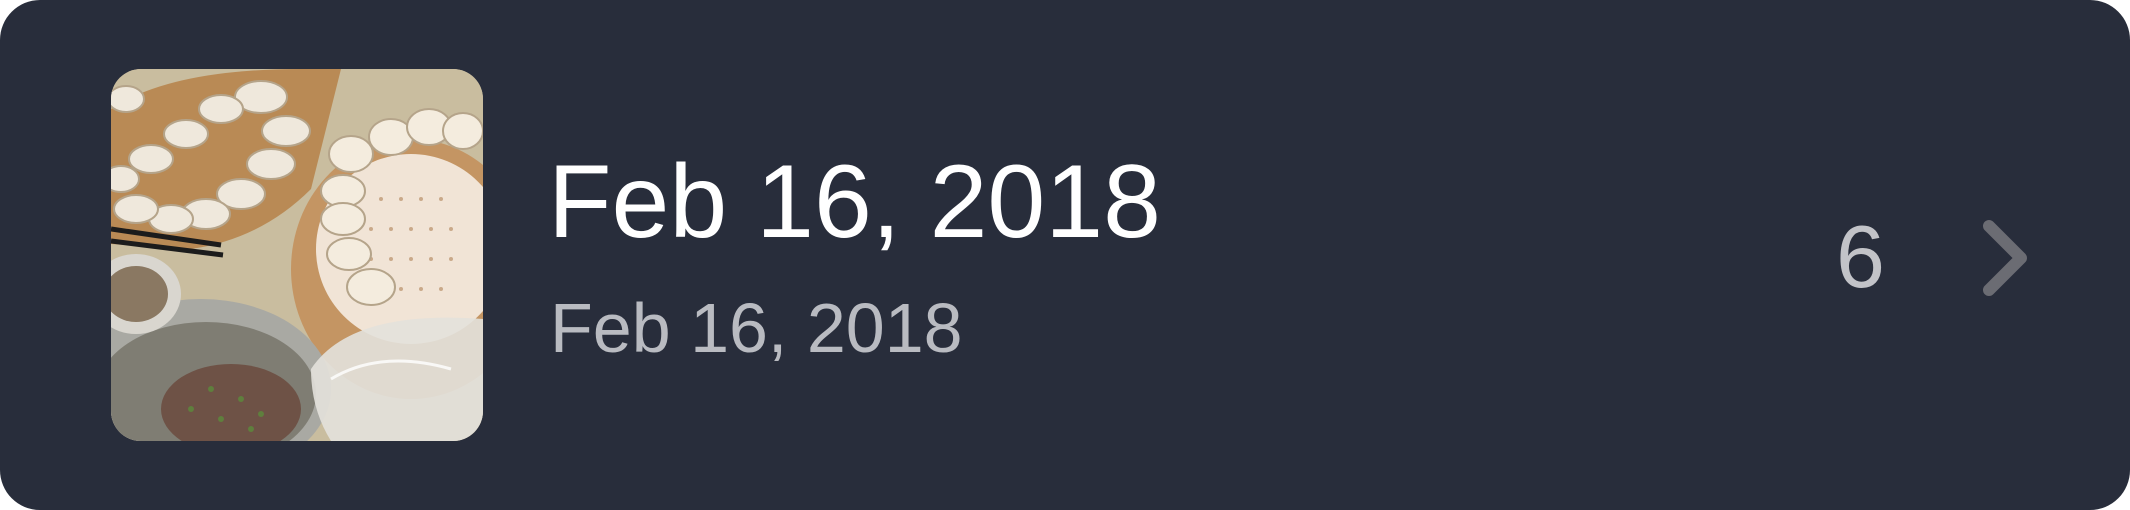 This screenshot has height=510, width=2130. I want to click on chevron-right-icon, so click(2005, 258).